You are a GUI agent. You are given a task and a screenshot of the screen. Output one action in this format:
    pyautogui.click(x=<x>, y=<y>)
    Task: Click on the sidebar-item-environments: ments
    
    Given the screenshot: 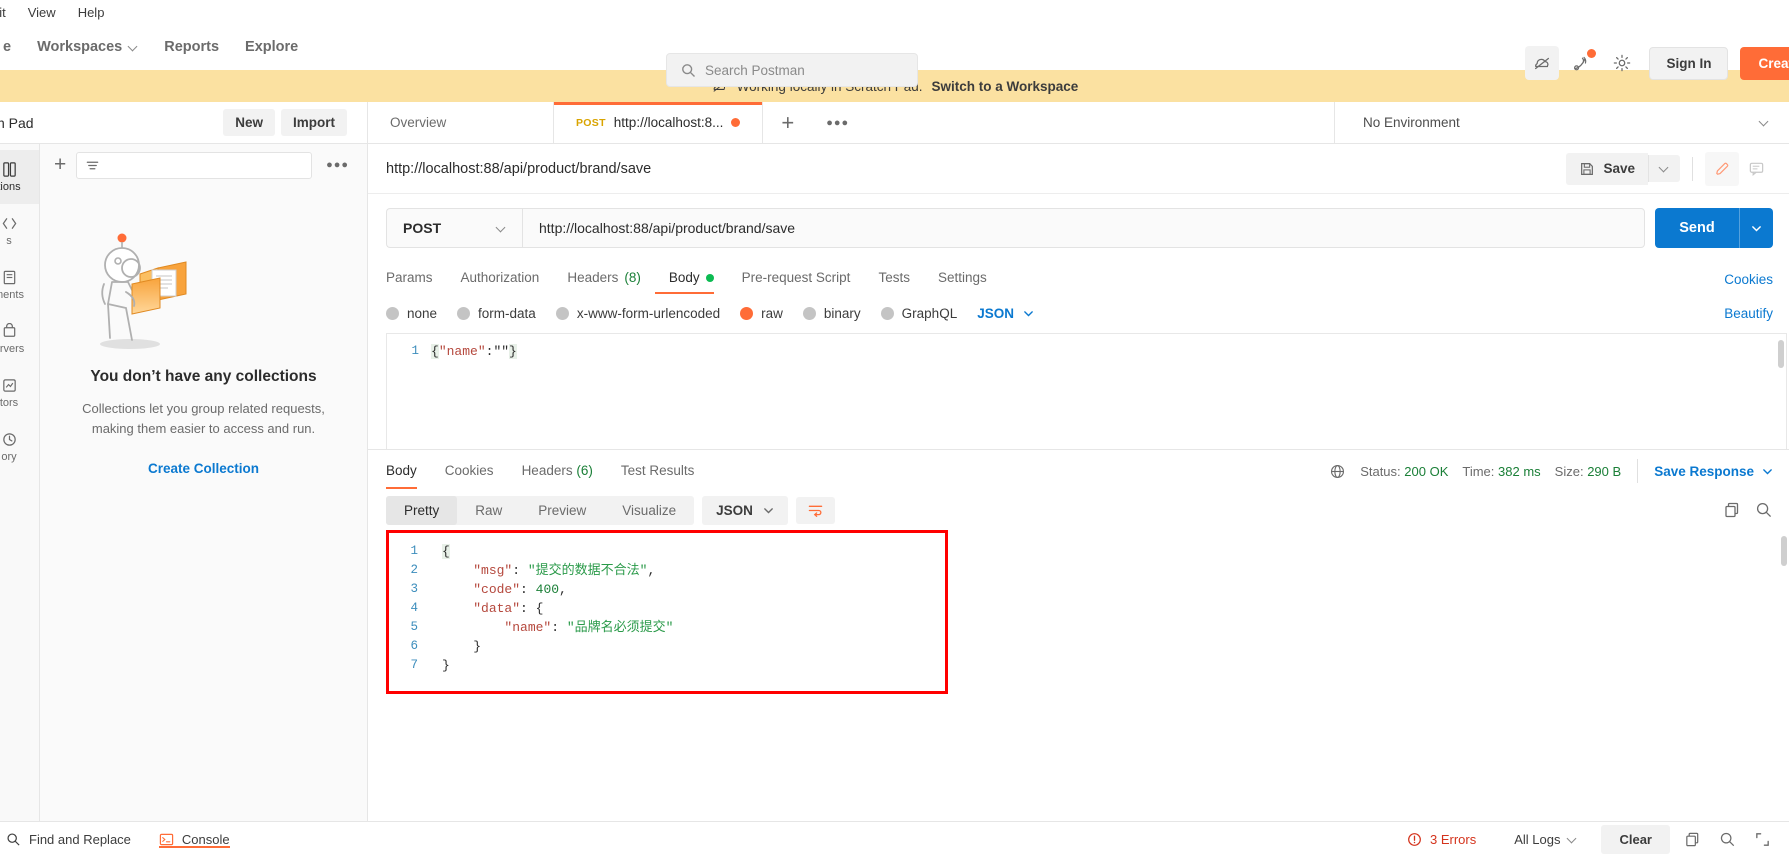 What is the action you would take?
    pyautogui.click(x=19, y=285)
    